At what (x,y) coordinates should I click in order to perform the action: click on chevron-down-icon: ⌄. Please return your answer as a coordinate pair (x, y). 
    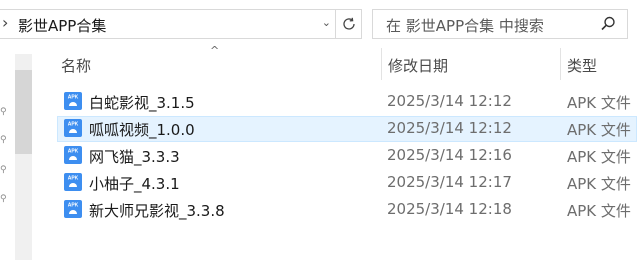
    Looking at the image, I should click on (326, 22).